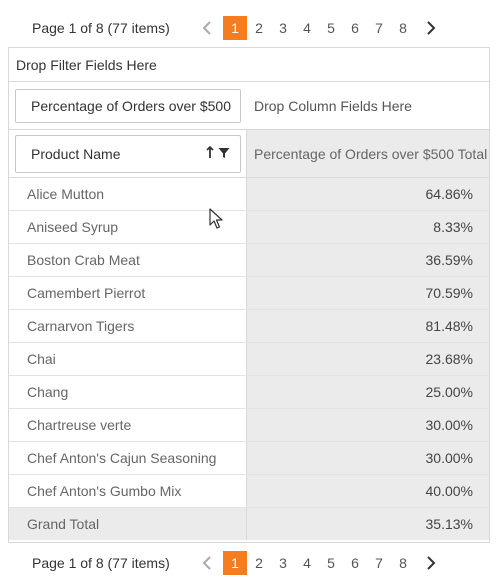 This screenshot has width=498, height=587. I want to click on row-field-chip: Product Name, so click(128, 153).